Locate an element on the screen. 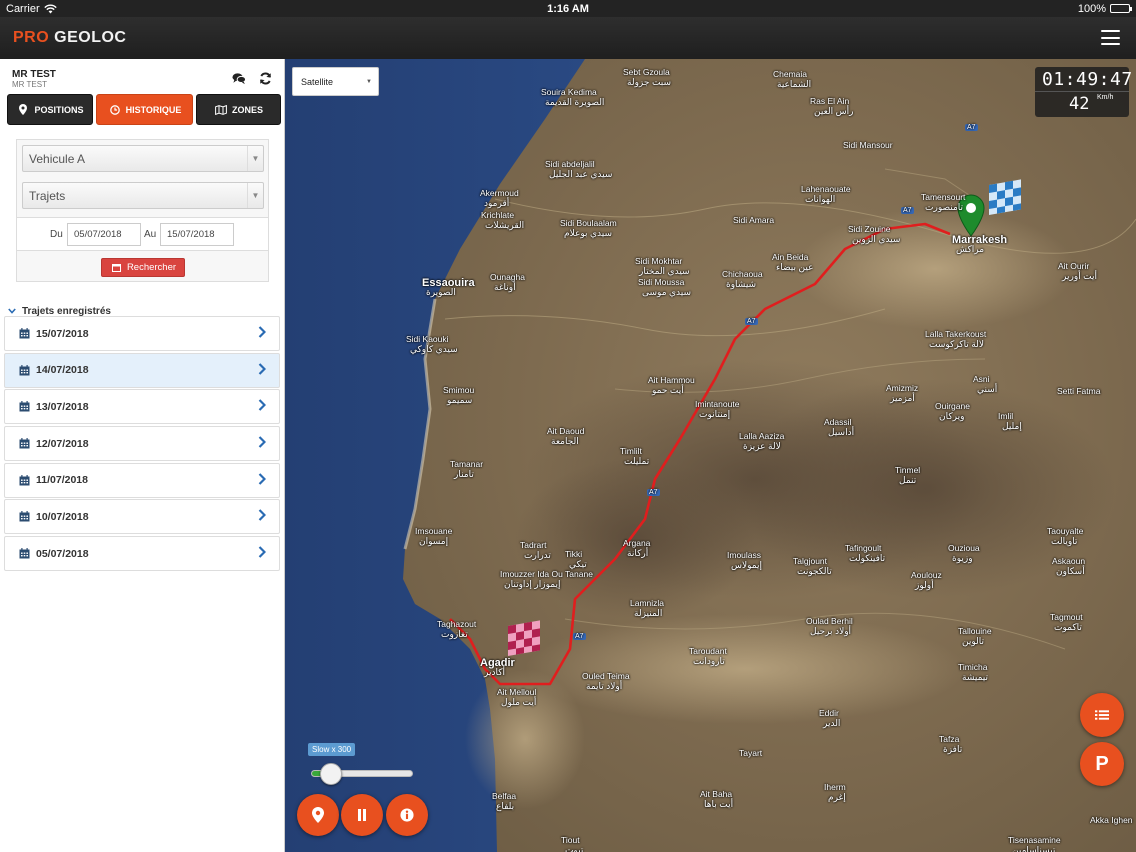  place-label: Krichlate is located at coordinates (498, 215).